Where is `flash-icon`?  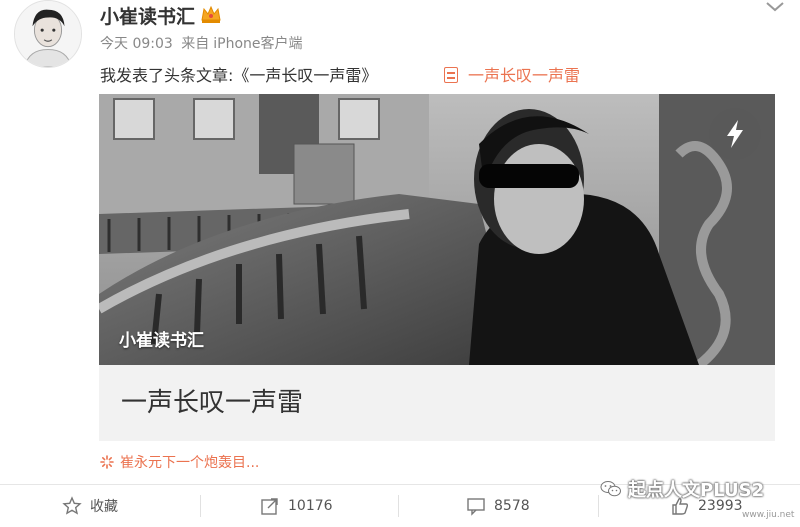
flash-icon is located at coordinates (735, 134).